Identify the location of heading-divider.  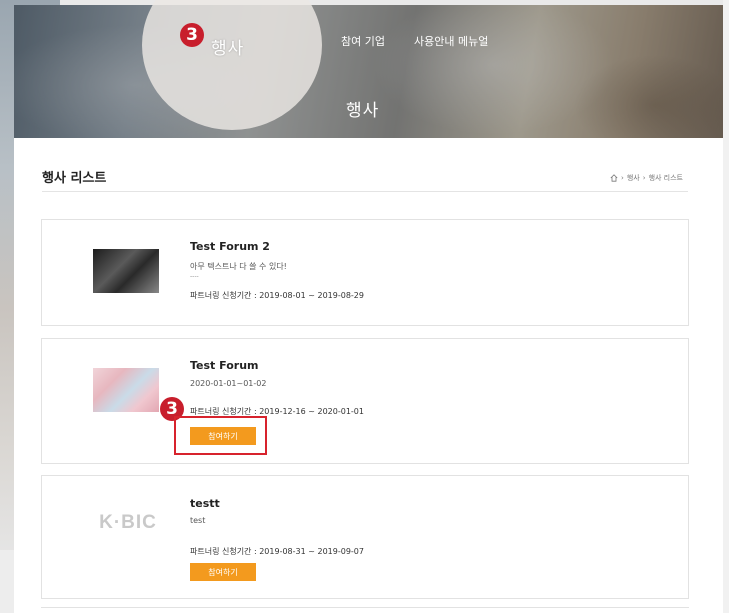
(365, 191).